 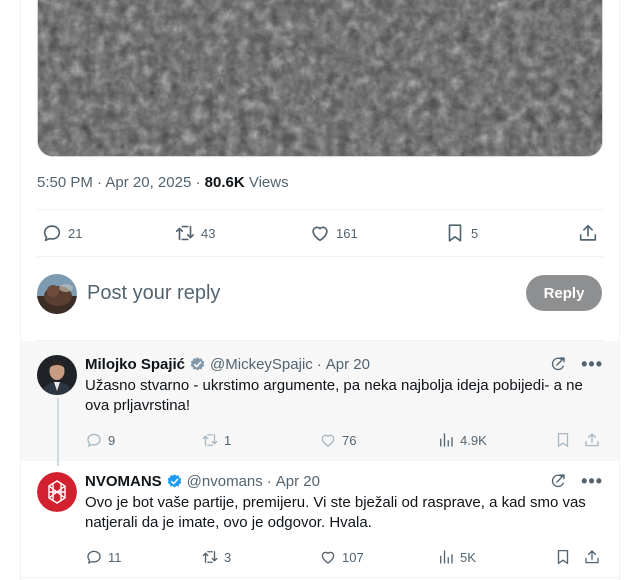 I want to click on tweet-action-bar: 21 43 161 5, so click(x=320, y=233).